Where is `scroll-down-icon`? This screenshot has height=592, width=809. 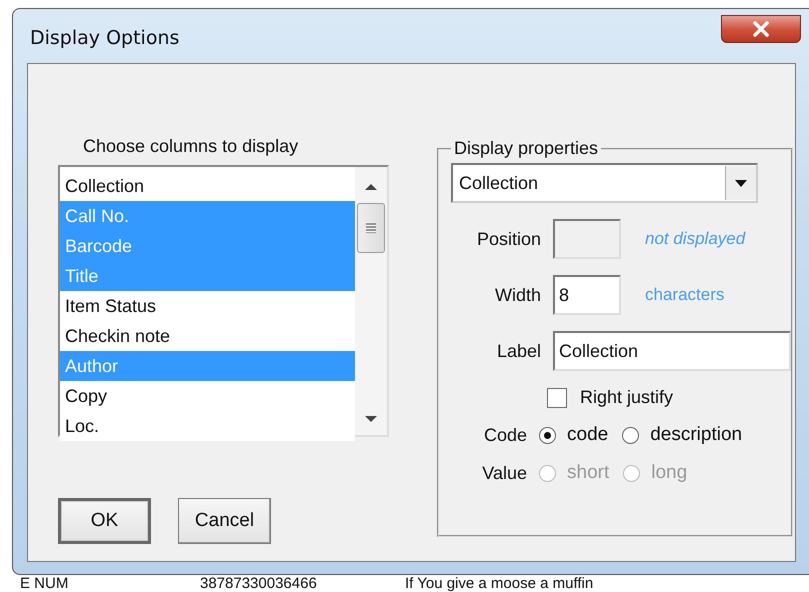
scroll-down-icon is located at coordinates (371, 419).